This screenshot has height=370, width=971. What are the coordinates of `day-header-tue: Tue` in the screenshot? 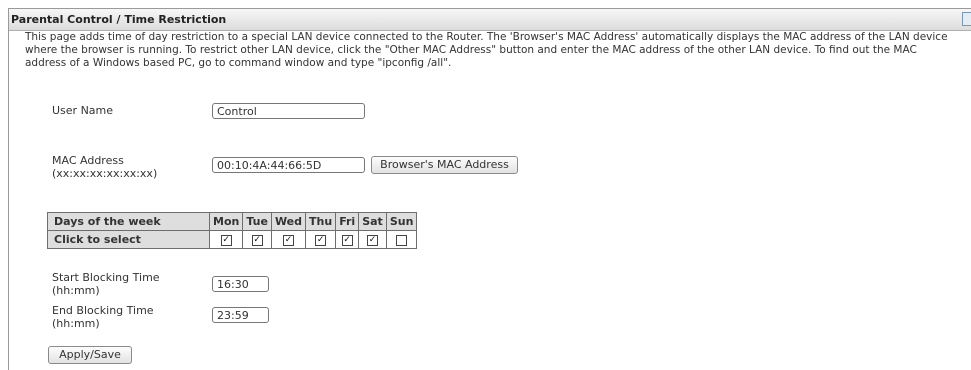 It's located at (257, 221).